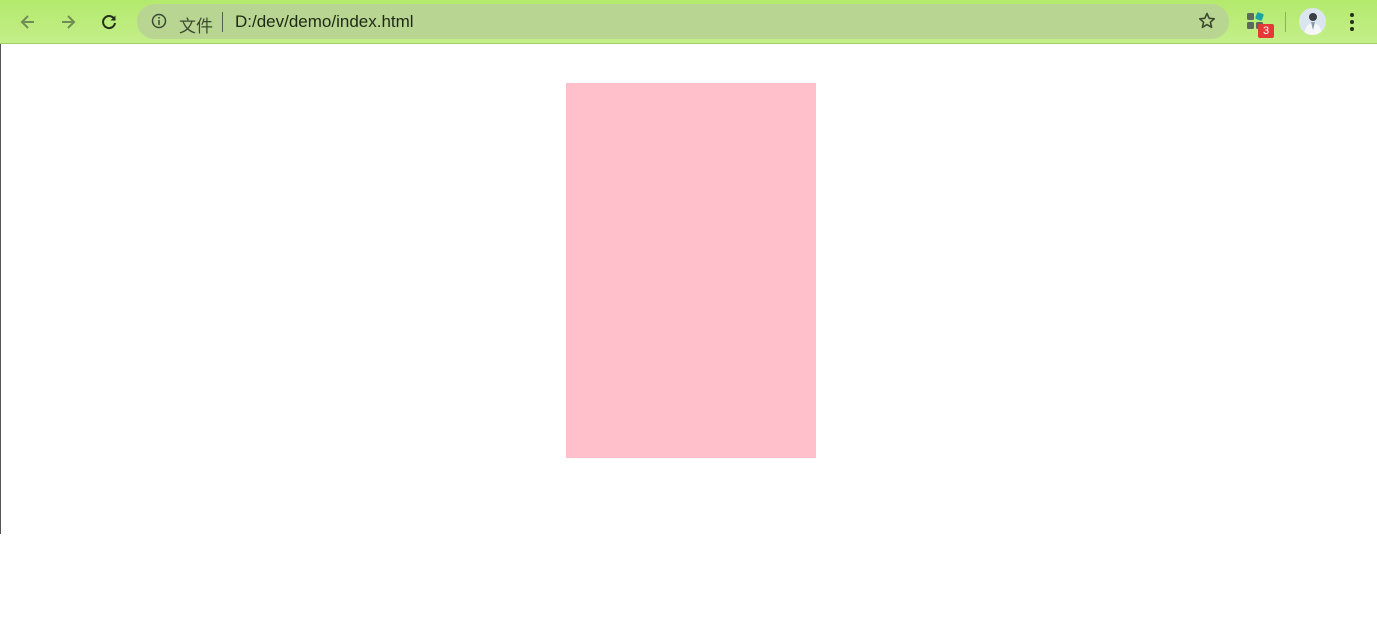  I want to click on back-button, so click(28, 22).